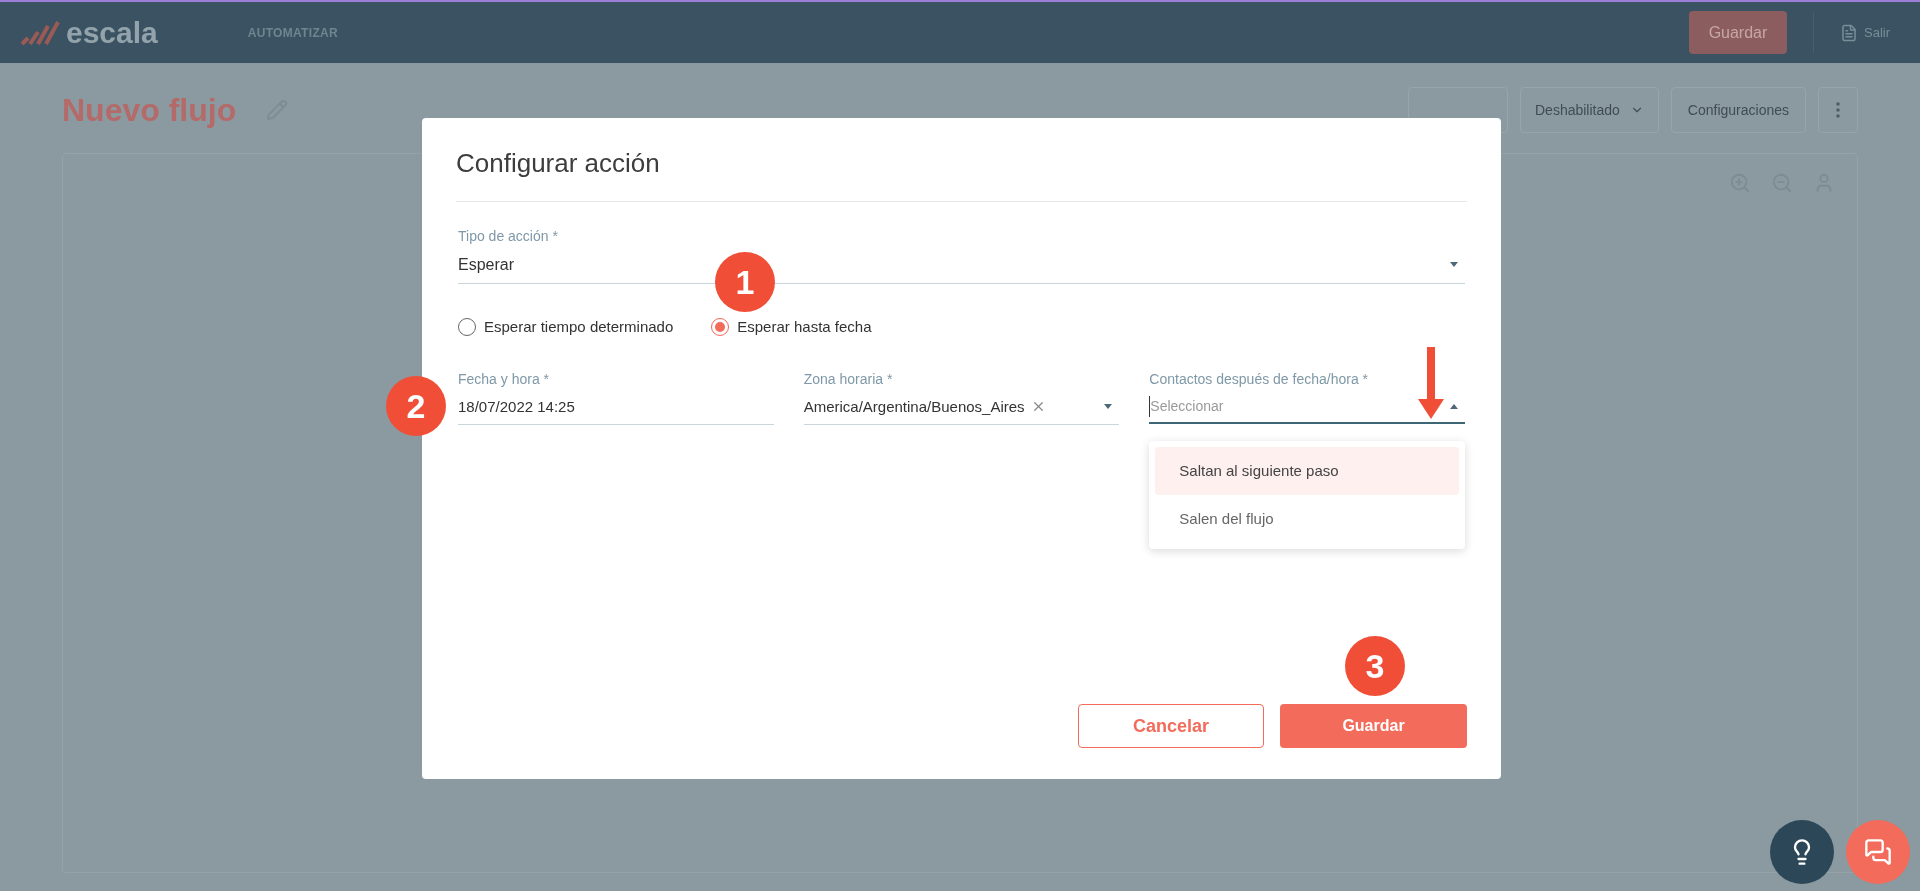 Image resolution: width=1920 pixels, height=891 pixels. What do you see at coordinates (558, 163) in the screenshot?
I see `modal-title: Configurar acción` at bounding box center [558, 163].